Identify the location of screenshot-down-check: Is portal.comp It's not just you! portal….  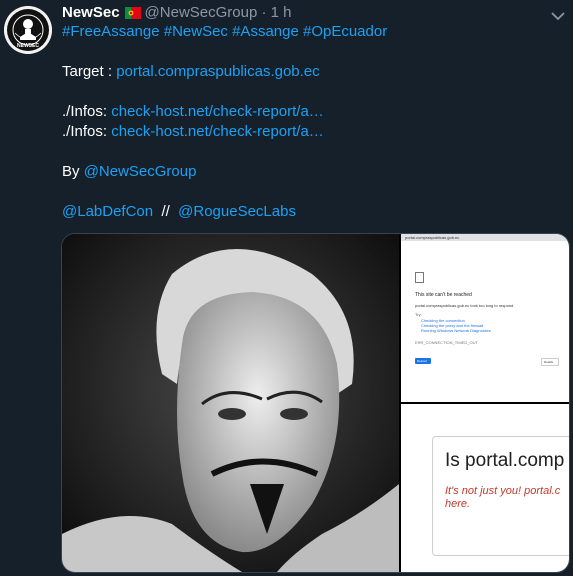
(485, 488).